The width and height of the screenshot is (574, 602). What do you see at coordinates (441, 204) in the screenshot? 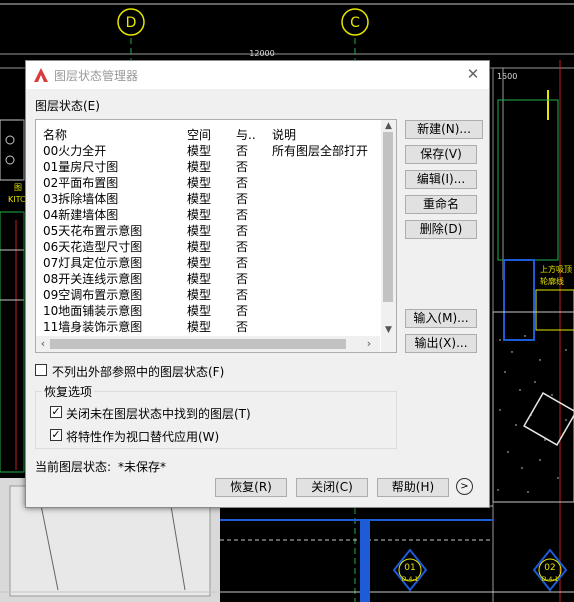
I see `rename-button: 重命名` at bounding box center [441, 204].